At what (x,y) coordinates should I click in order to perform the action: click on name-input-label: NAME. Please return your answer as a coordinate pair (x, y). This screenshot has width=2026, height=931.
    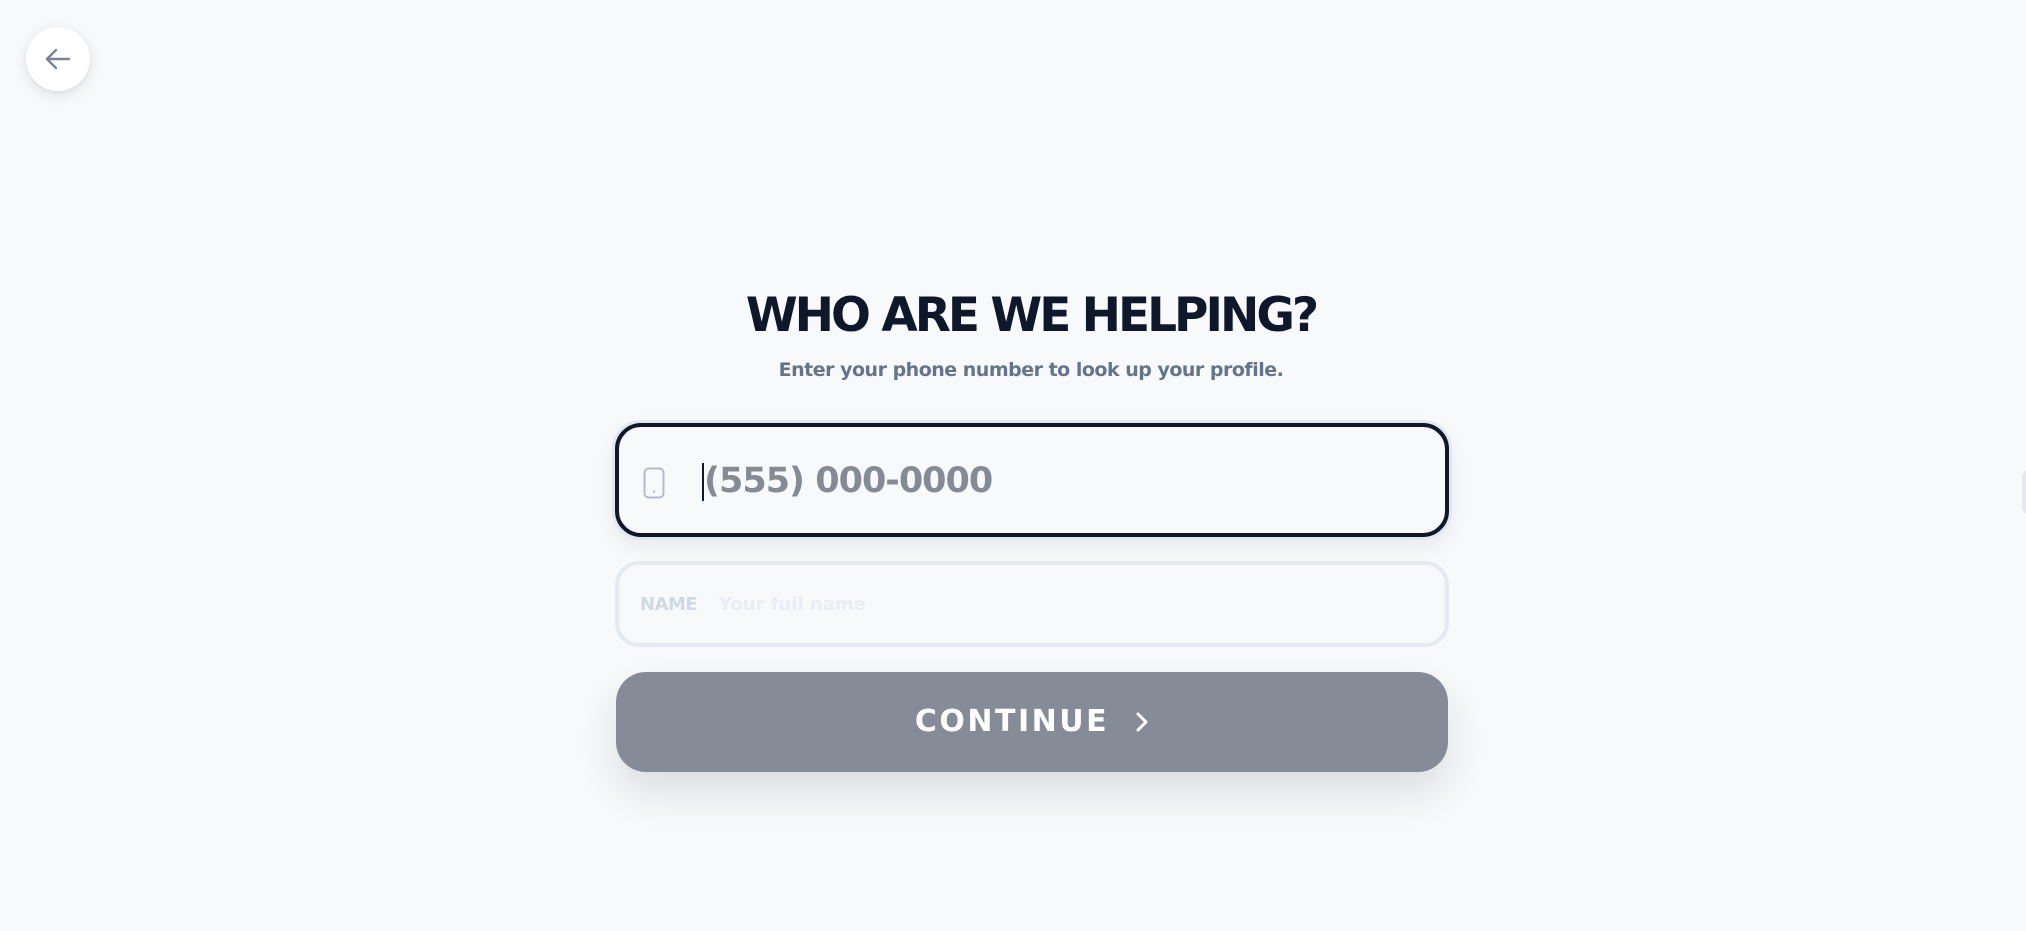
    Looking at the image, I should click on (669, 604).